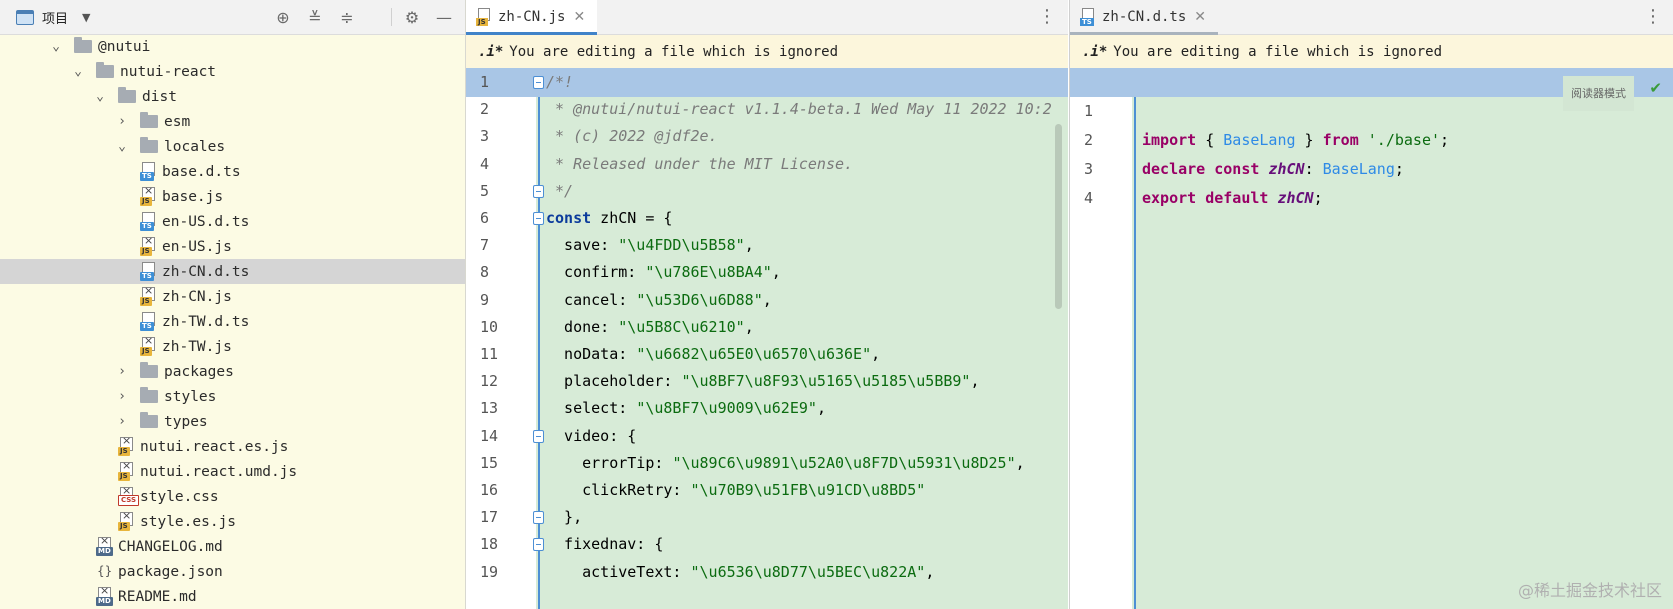  What do you see at coordinates (232, 421) in the screenshot?
I see `tree-item: › types` at bounding box center [232, 421].